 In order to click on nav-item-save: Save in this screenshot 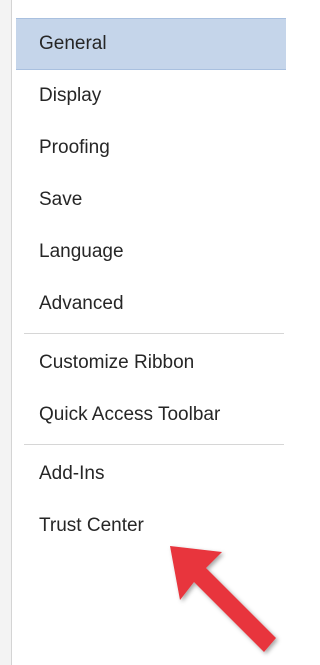, I will do `click(151, 200)`.